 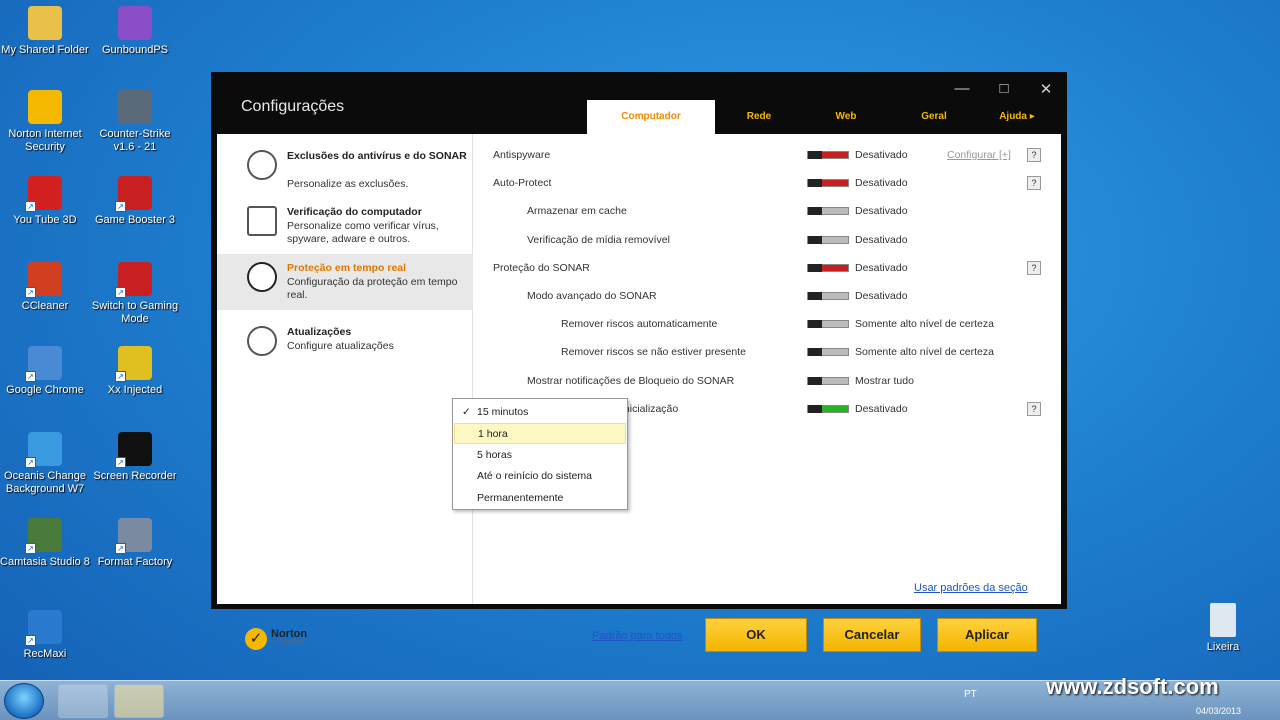 I want to click on norton-check-icon: ✓, so click(x=256, y=639).